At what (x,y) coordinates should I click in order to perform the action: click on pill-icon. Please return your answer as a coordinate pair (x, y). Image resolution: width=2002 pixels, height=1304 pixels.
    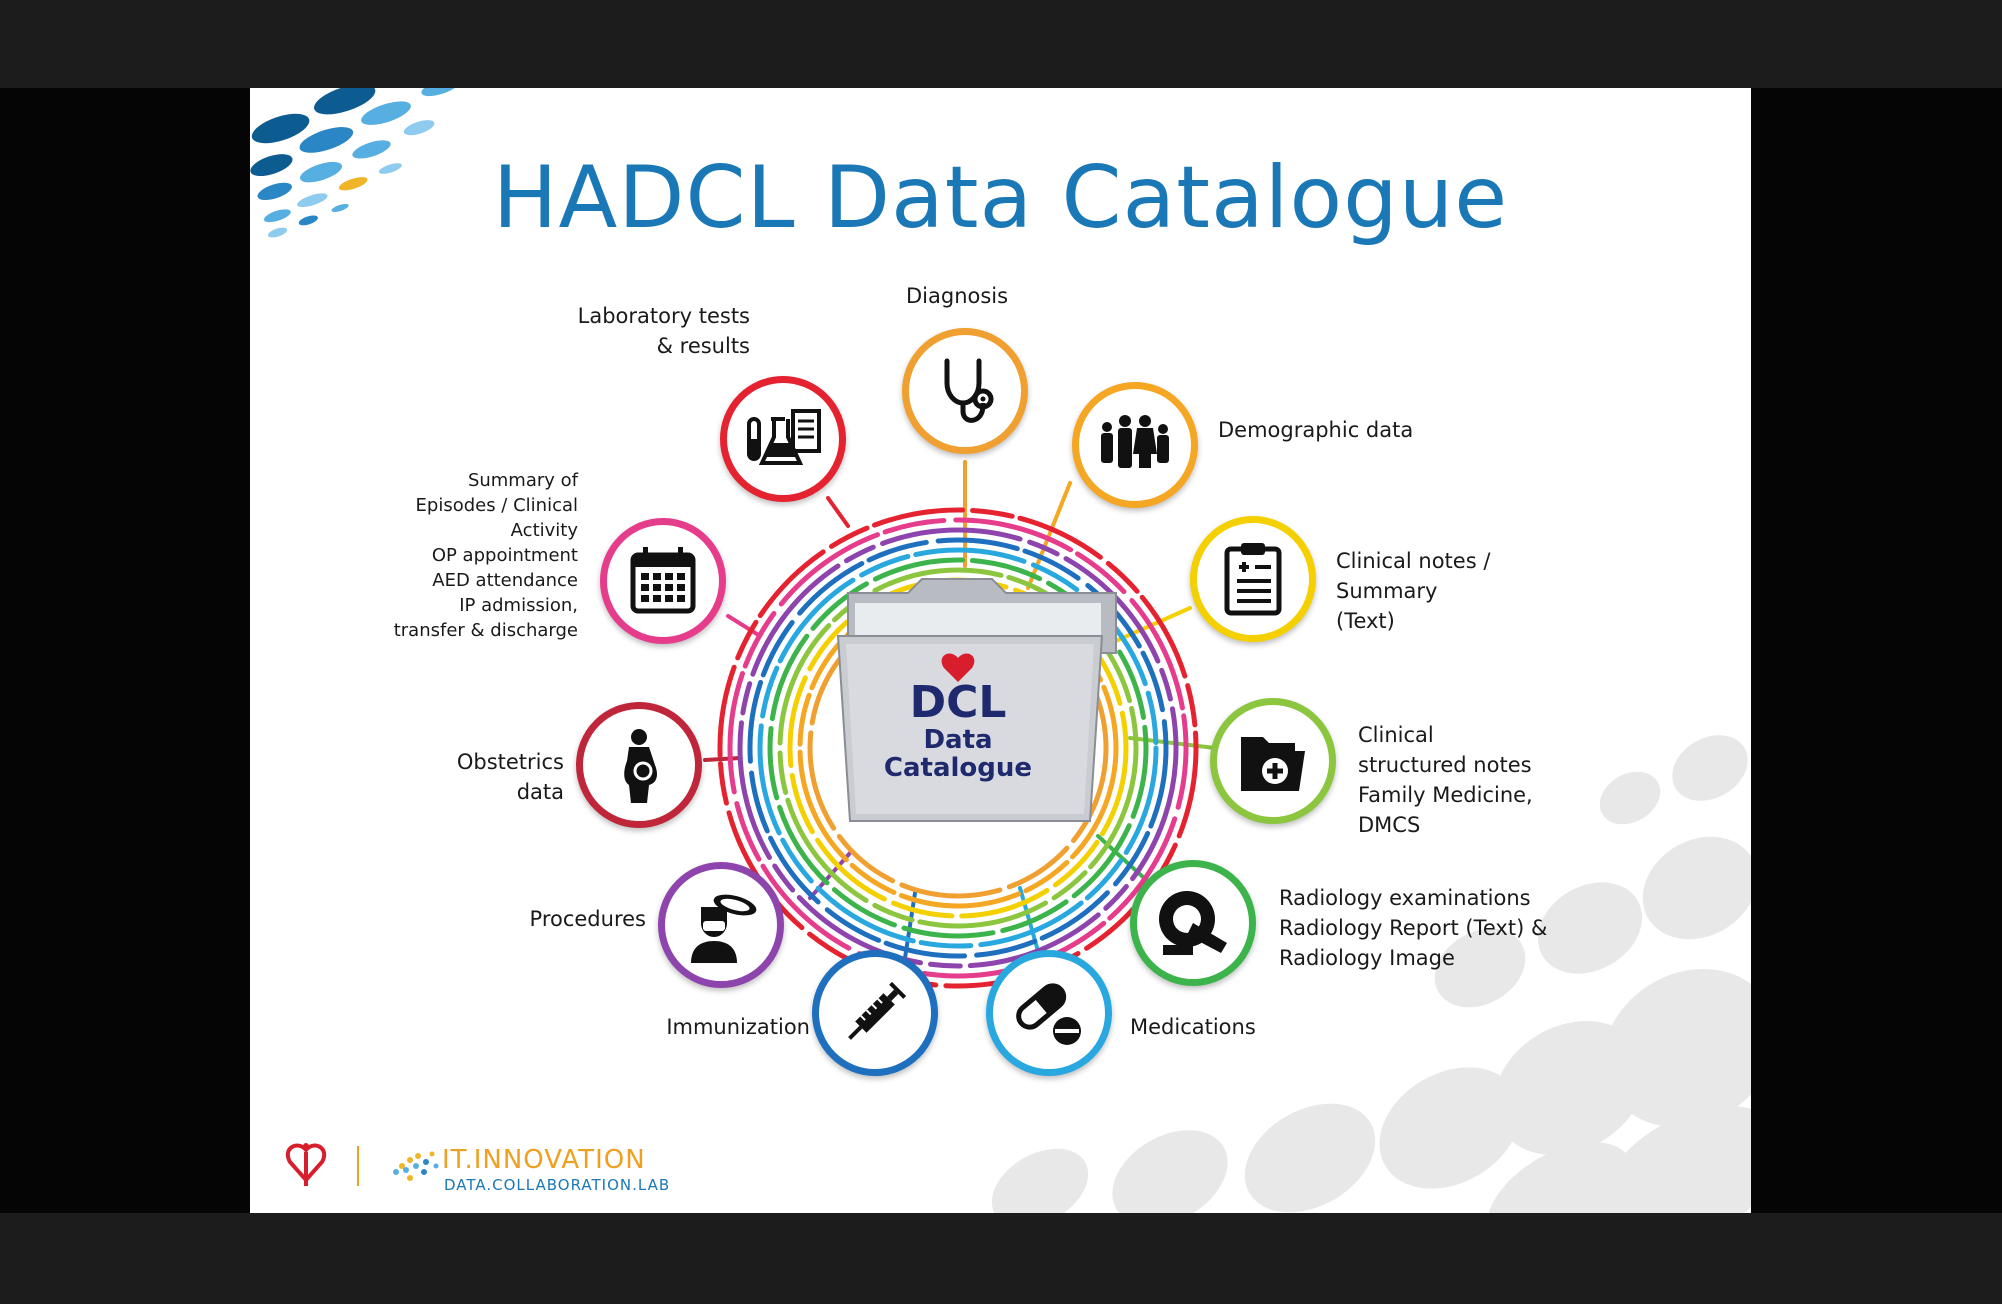
    Looking at the image, I should click on (1048, 1014).